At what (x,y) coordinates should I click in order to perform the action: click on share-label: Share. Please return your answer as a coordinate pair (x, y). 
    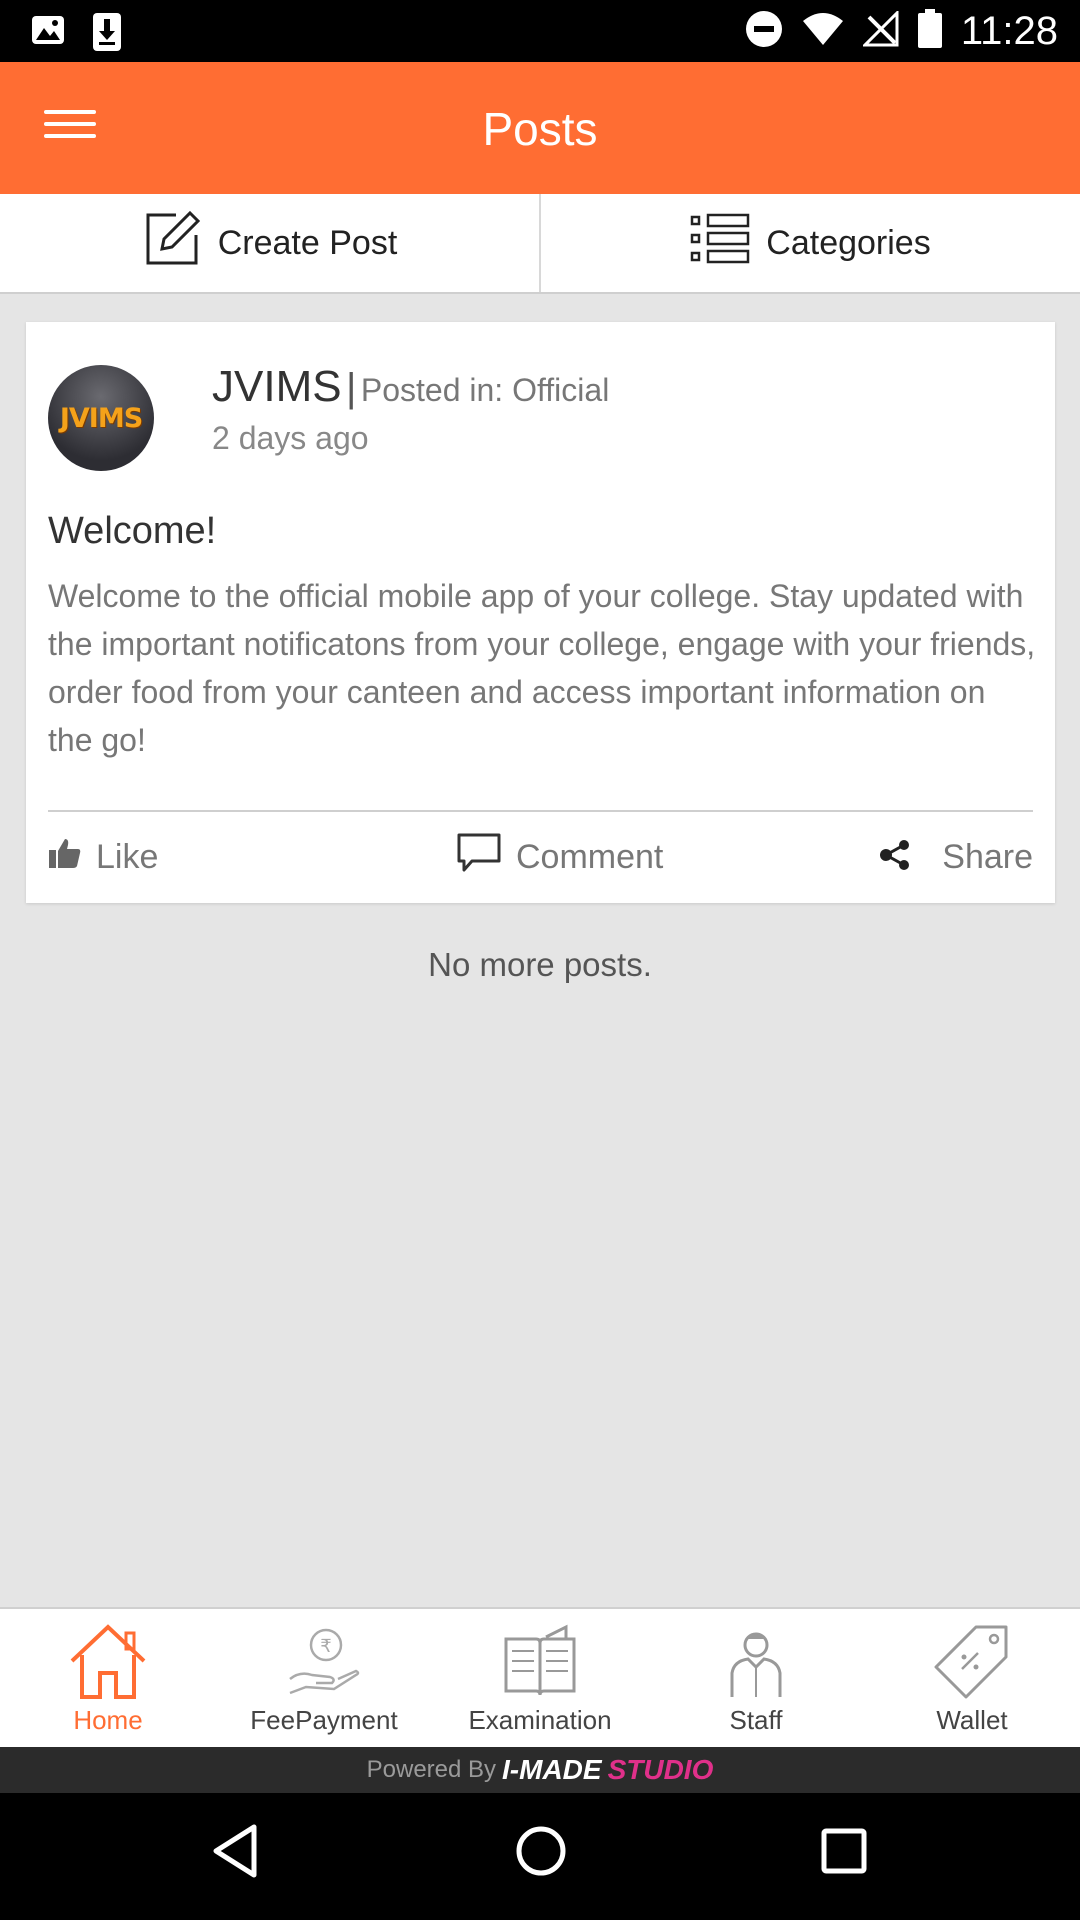
    Looking at the image, I should click on (987, 856).